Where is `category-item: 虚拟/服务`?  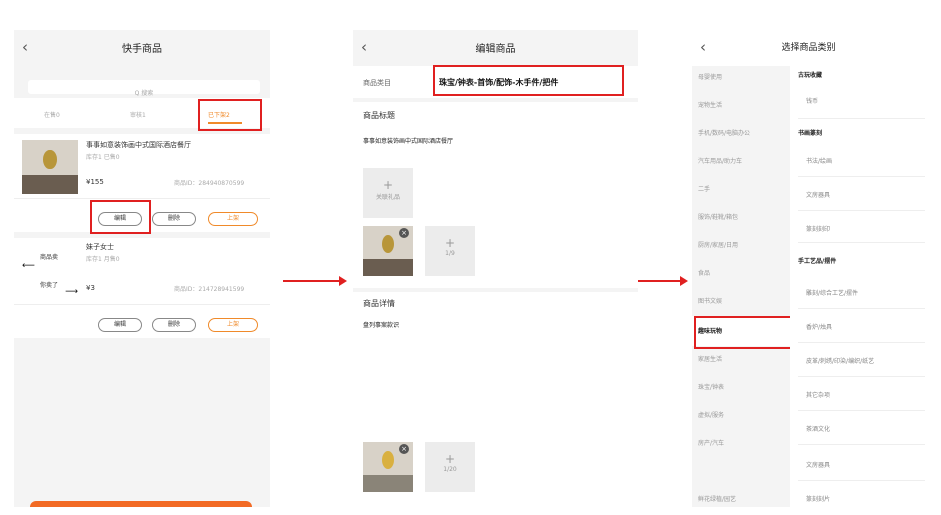 category-item: 虚拟/服务 is located at coordinates (711, 414).